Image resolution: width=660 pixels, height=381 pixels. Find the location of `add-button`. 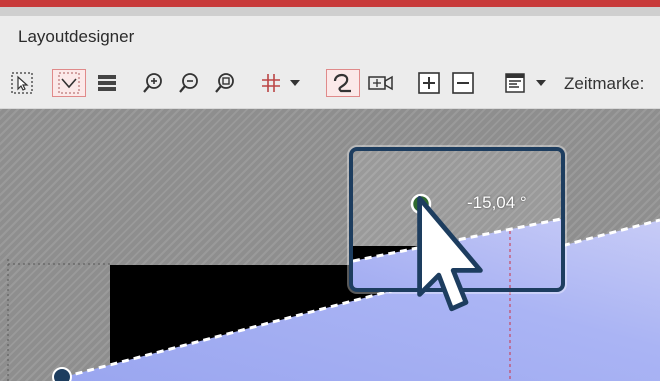

add-button is located at coordinates (429, 83).